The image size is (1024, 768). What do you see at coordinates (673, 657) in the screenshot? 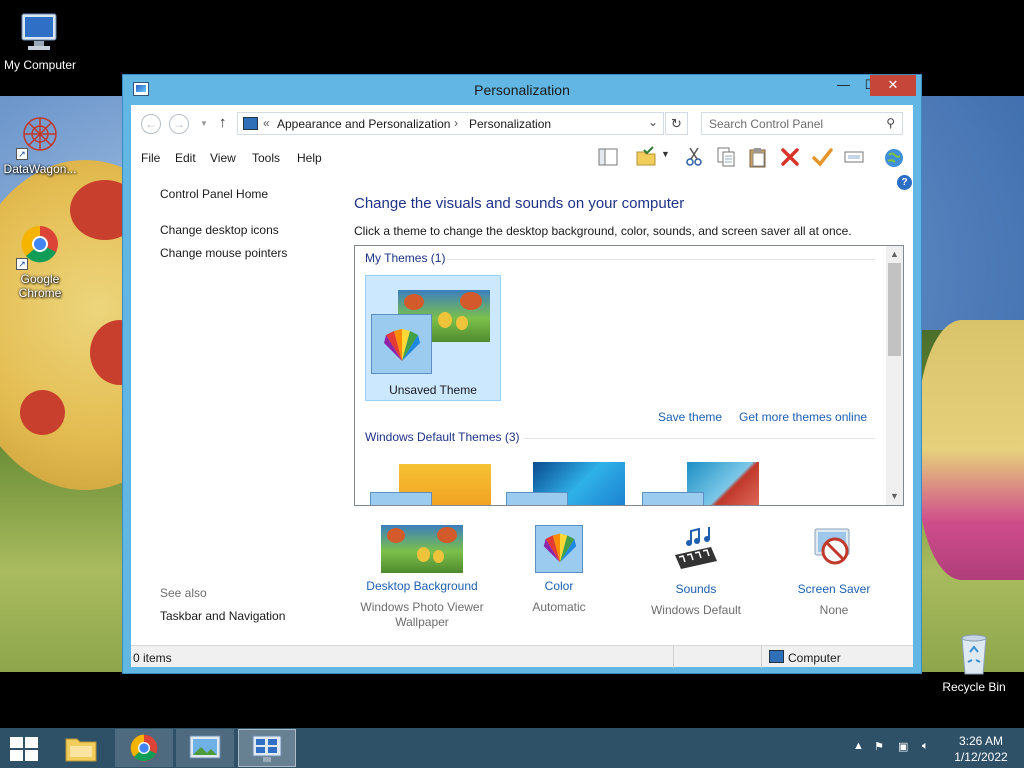
I see `status-divider` at bounding box center [673, 657].